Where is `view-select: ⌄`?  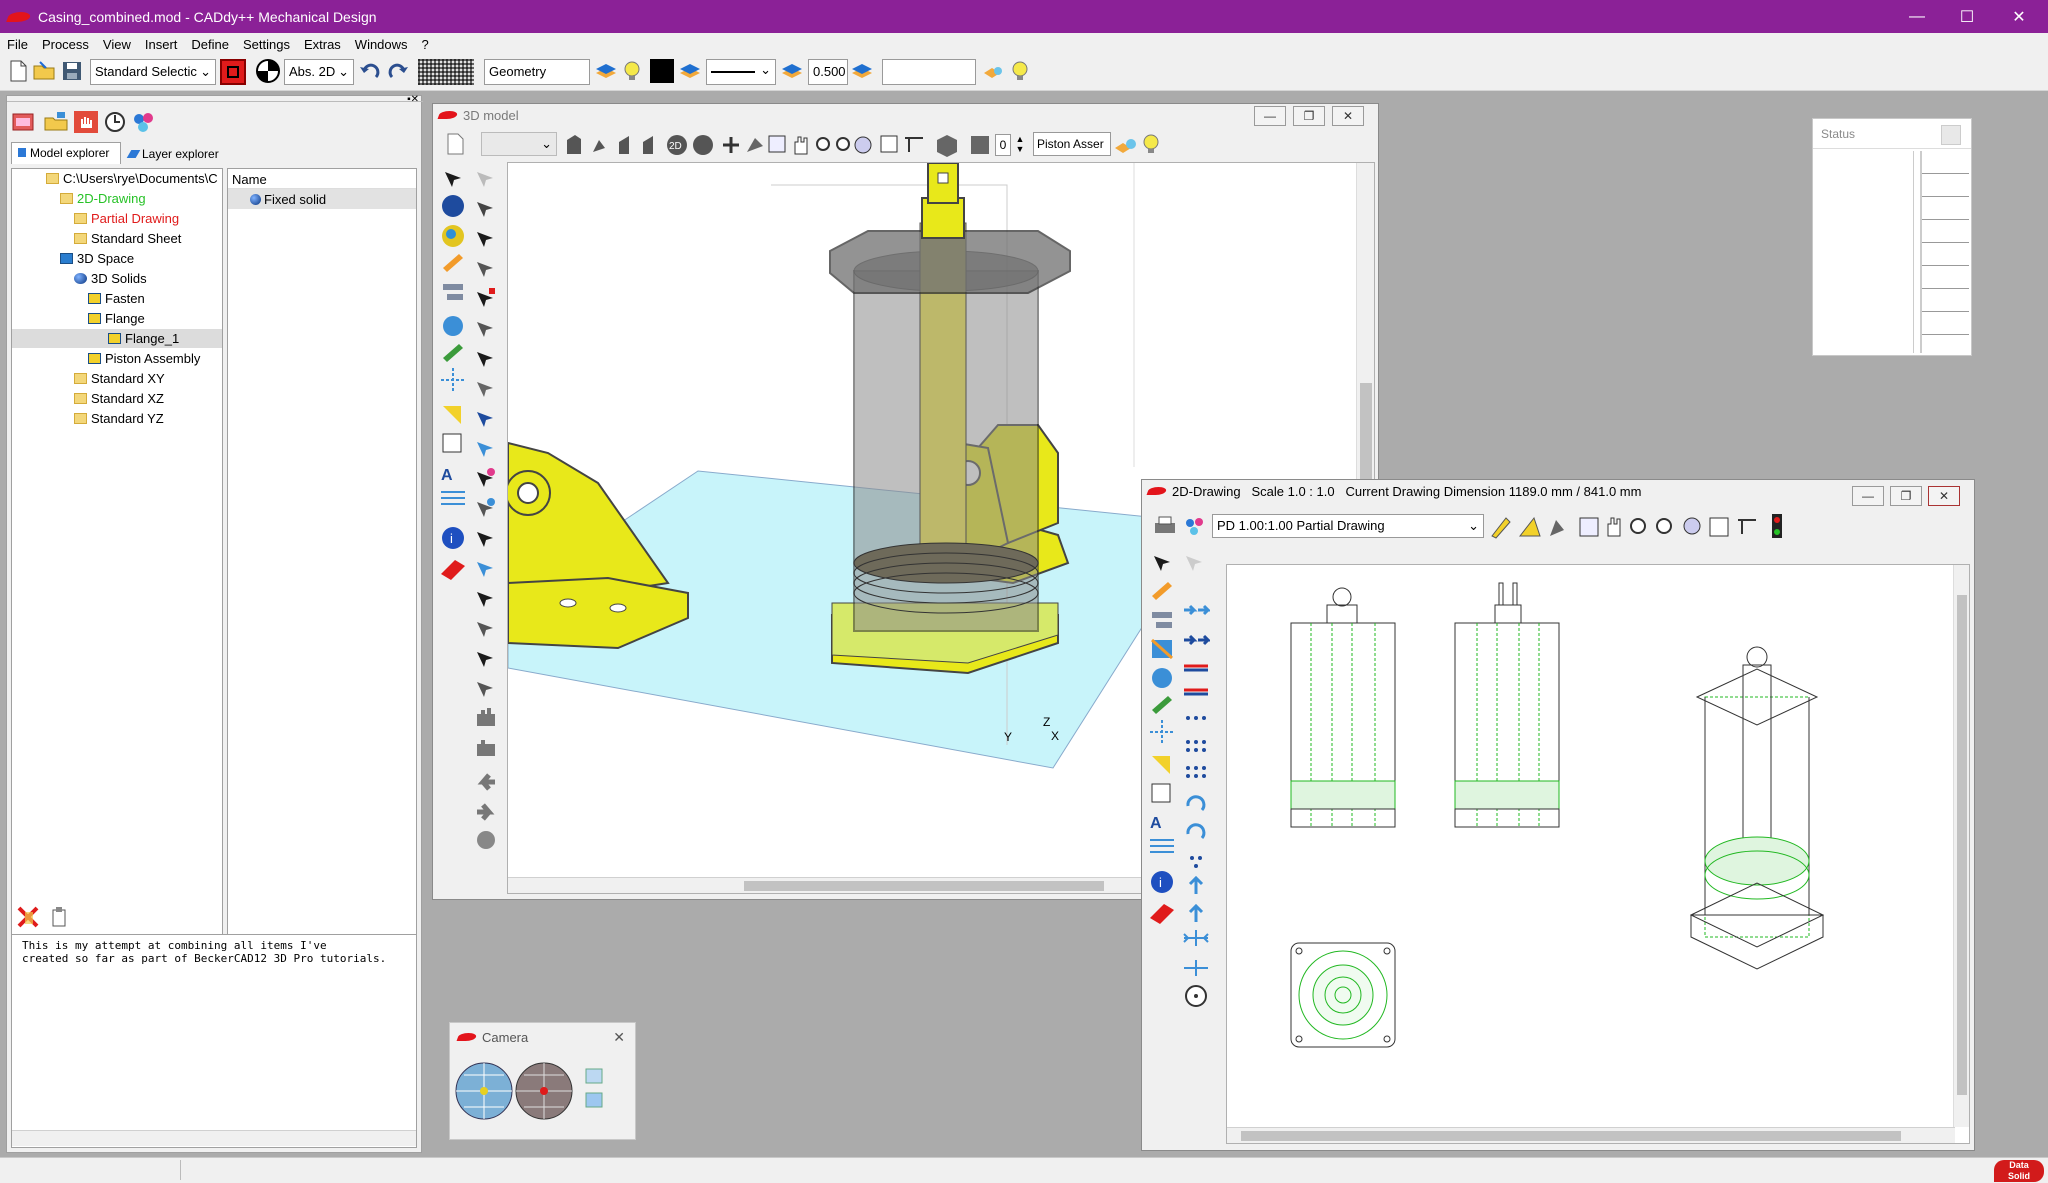
view-select: ⌄ is located at coordinates (519, 144).